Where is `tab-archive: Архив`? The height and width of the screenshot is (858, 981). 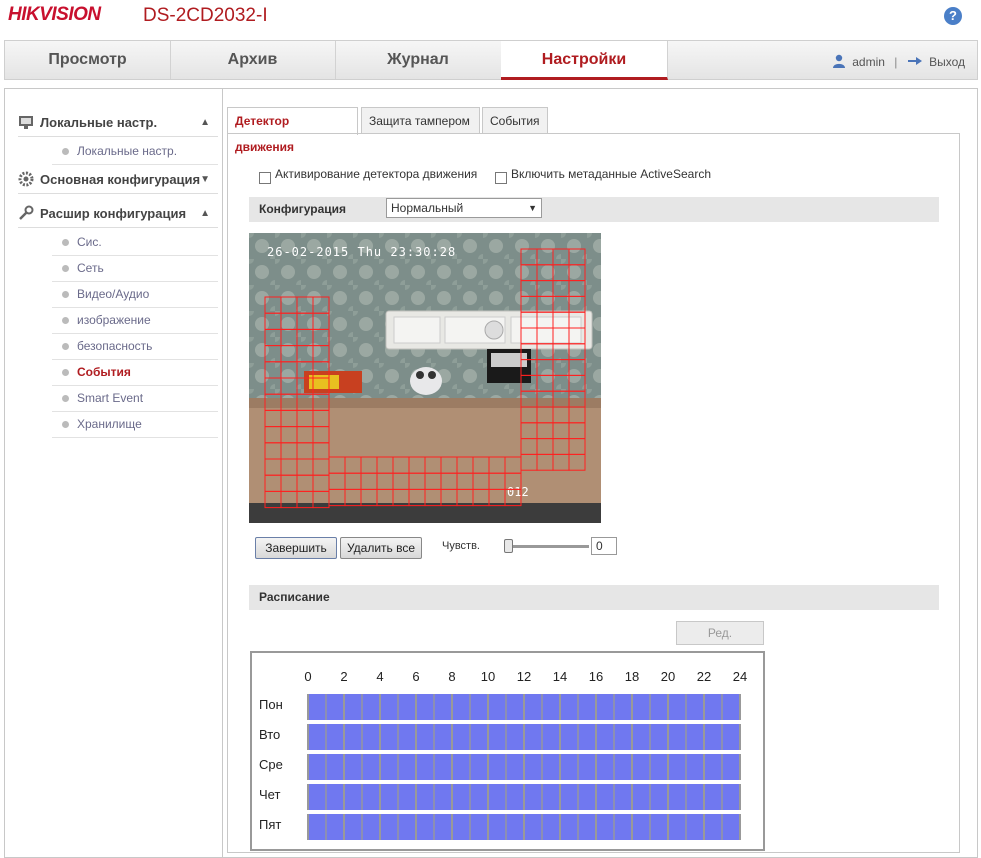 tab-archive: Архив is located at coordinates (253, 60).